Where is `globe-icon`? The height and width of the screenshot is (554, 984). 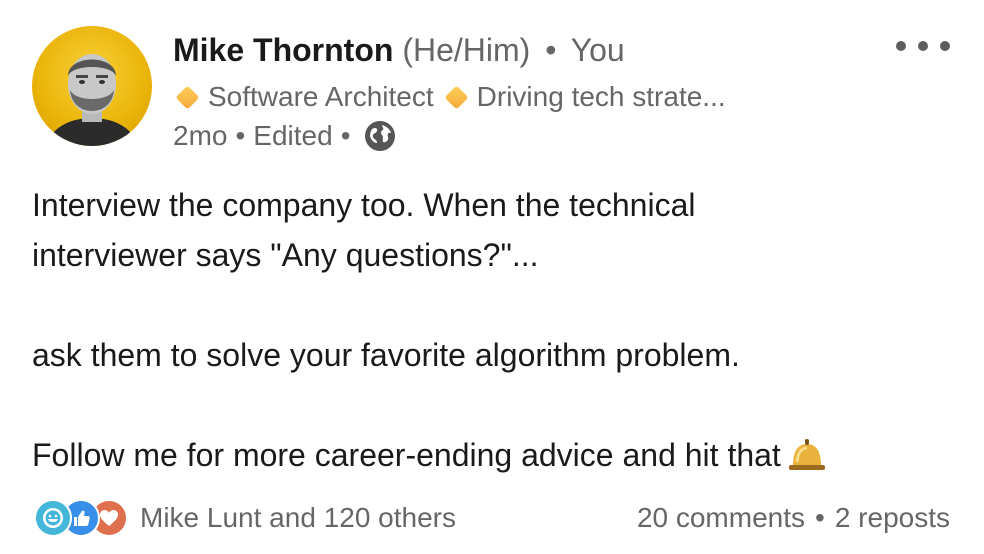 globe-icon is located at coordinates (379, 136).